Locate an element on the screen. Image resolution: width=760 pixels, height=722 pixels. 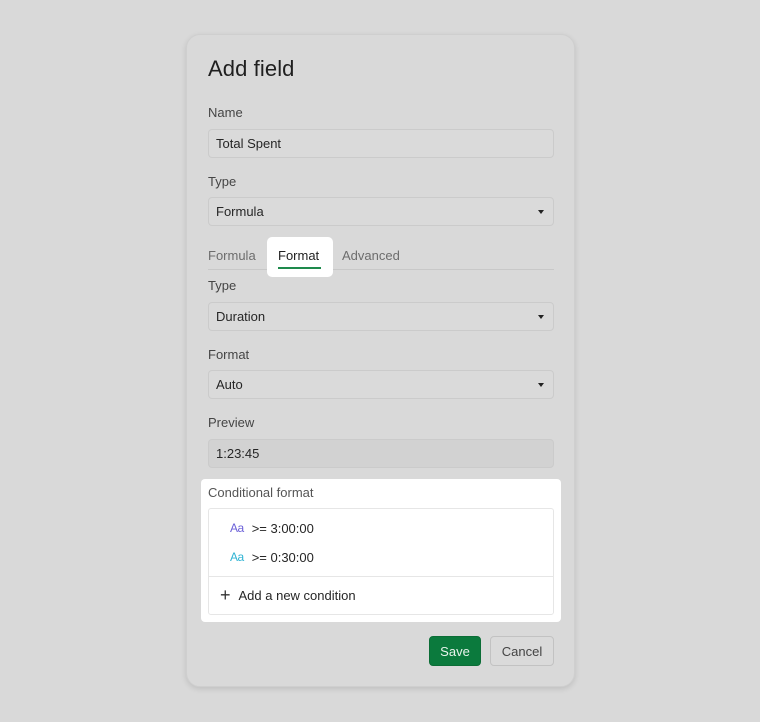
add-condition-button: + Add a new condition is located at coordinates (288, 595).